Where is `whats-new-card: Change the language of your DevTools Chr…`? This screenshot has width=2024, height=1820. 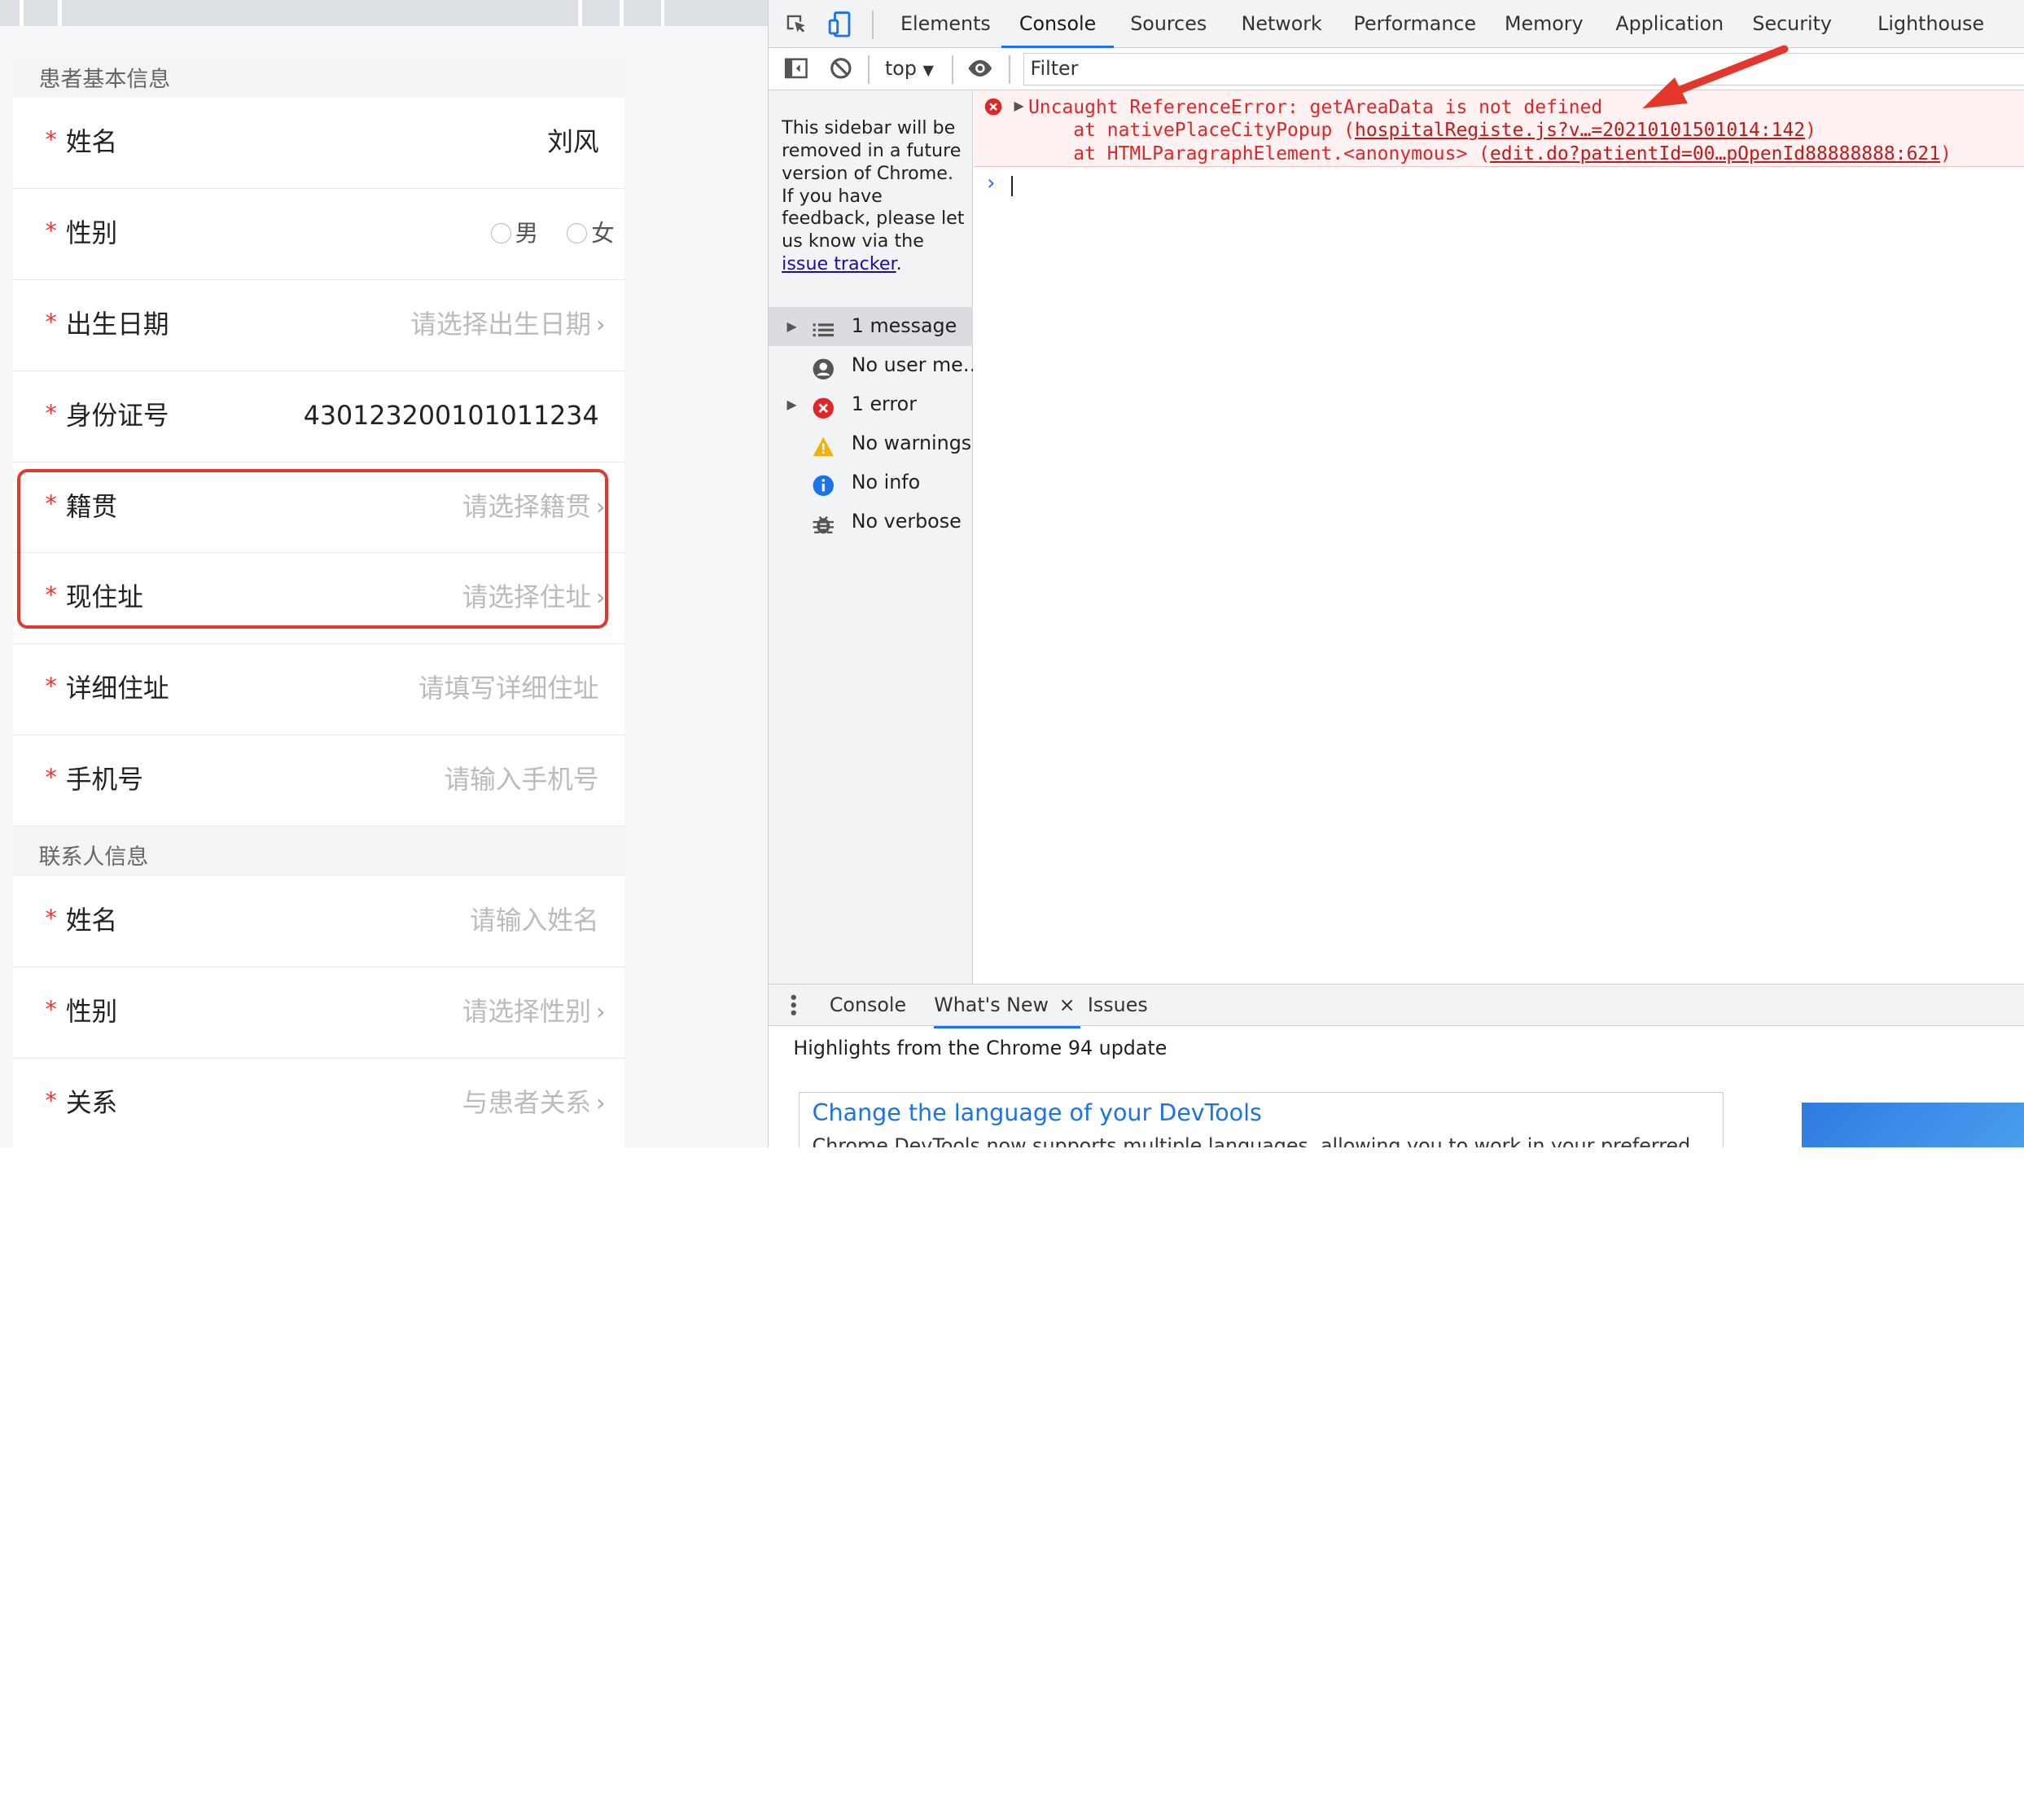 whats-new-card: Change the language of your DevTools Chr… is located at coordinates (1261, 1120).